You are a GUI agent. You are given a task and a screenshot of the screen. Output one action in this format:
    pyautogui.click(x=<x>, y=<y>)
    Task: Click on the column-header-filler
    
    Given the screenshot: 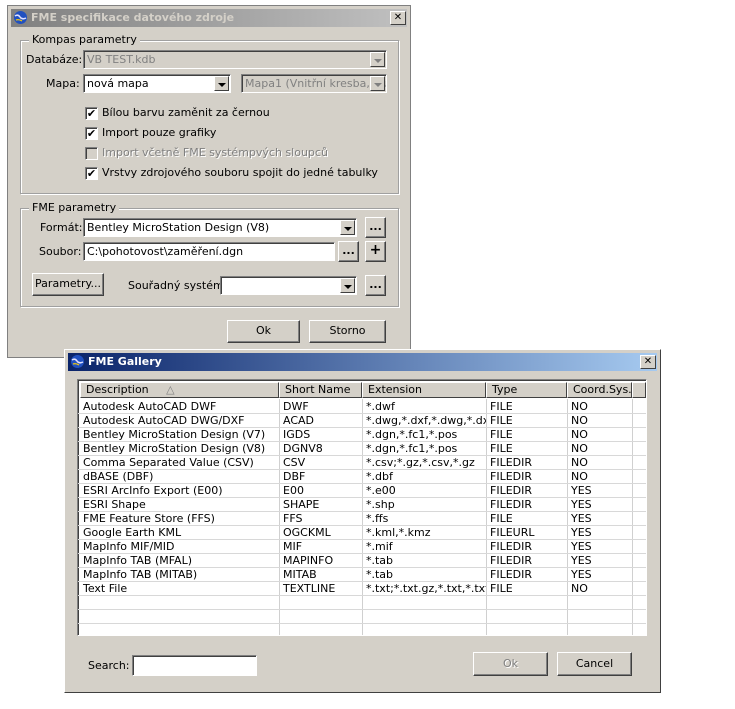 What is the action you would take?
    pyautogui.click(x=639, y=390)
    